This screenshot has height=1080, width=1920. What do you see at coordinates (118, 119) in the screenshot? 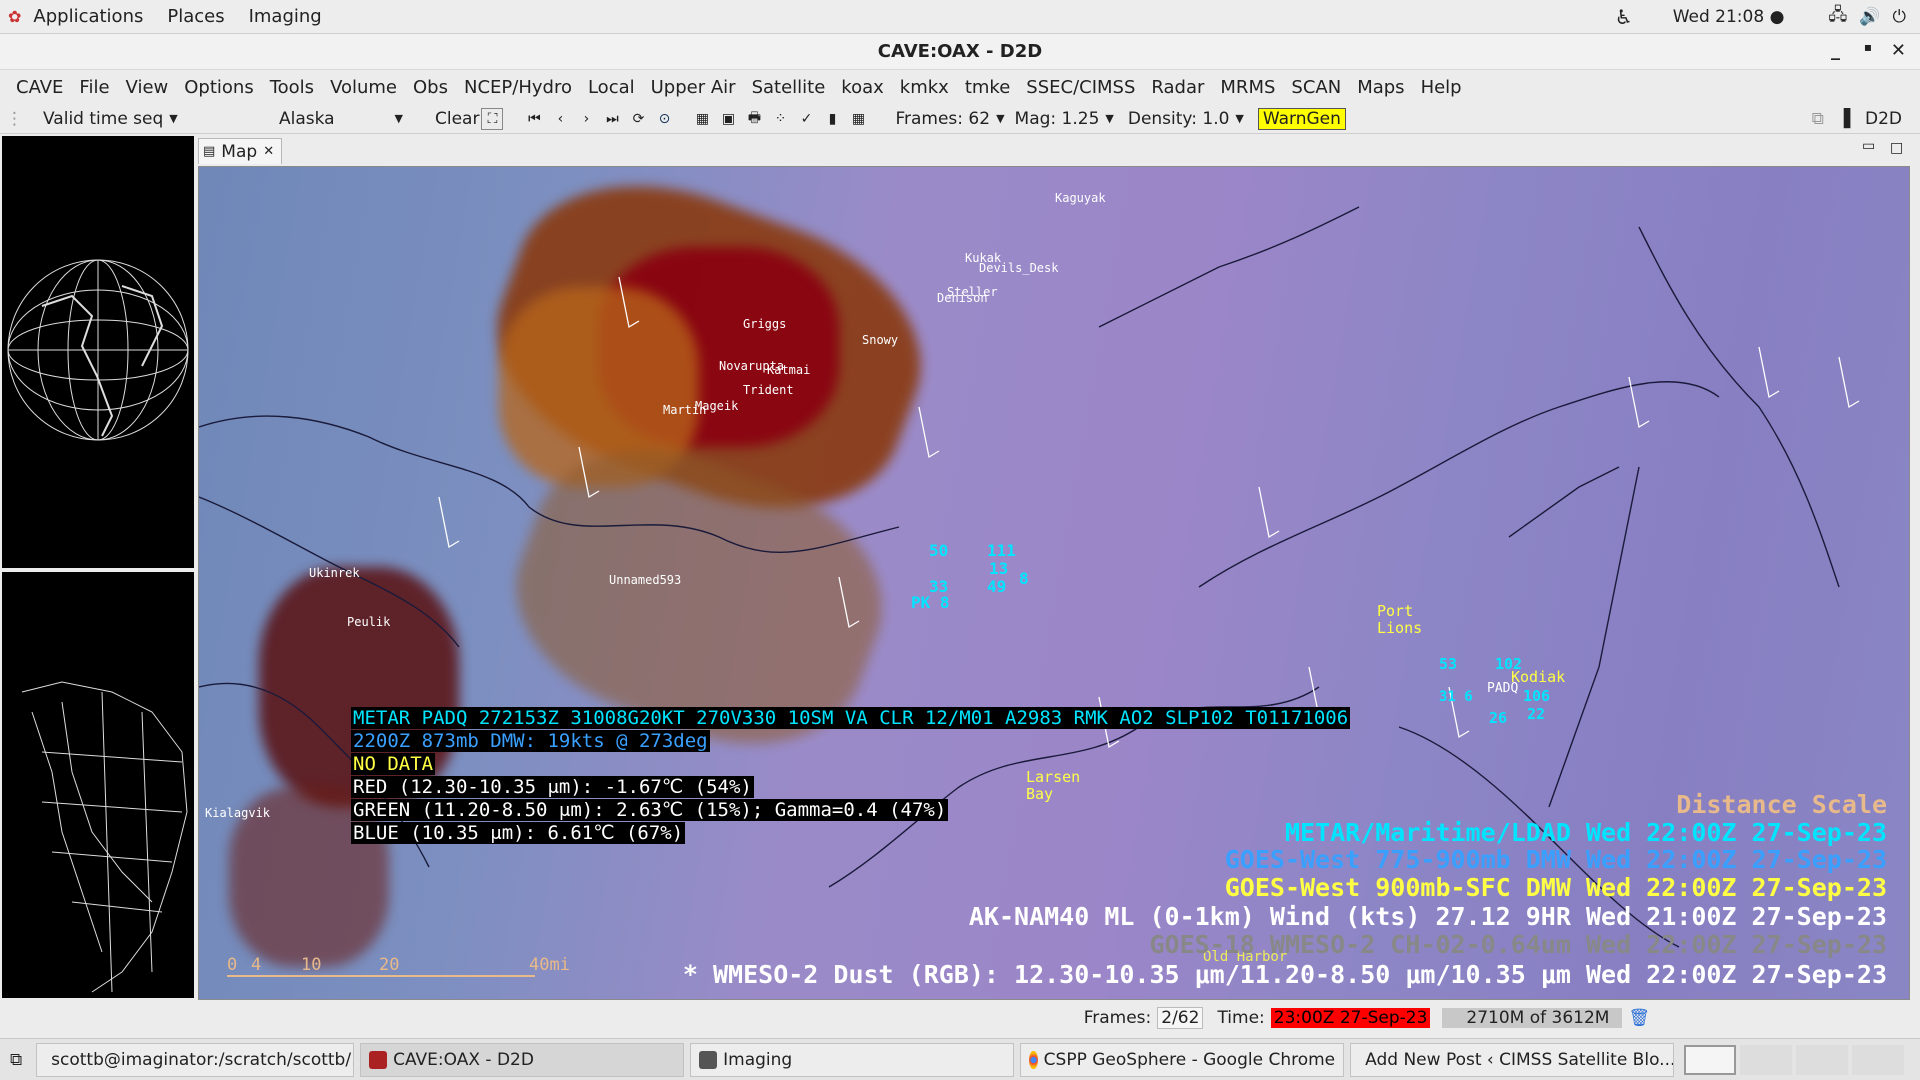
I see `time-seq-dropdown: Valid time seq ▼` at bounding box center [118, 119].